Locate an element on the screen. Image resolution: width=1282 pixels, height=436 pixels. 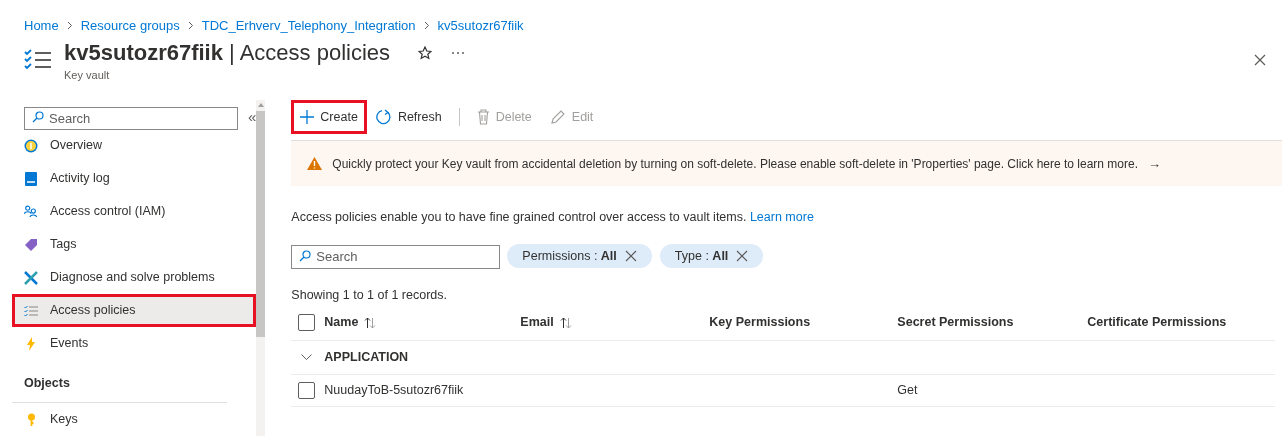
column-header: Secret Permissions is located at coordinates (955, 322).